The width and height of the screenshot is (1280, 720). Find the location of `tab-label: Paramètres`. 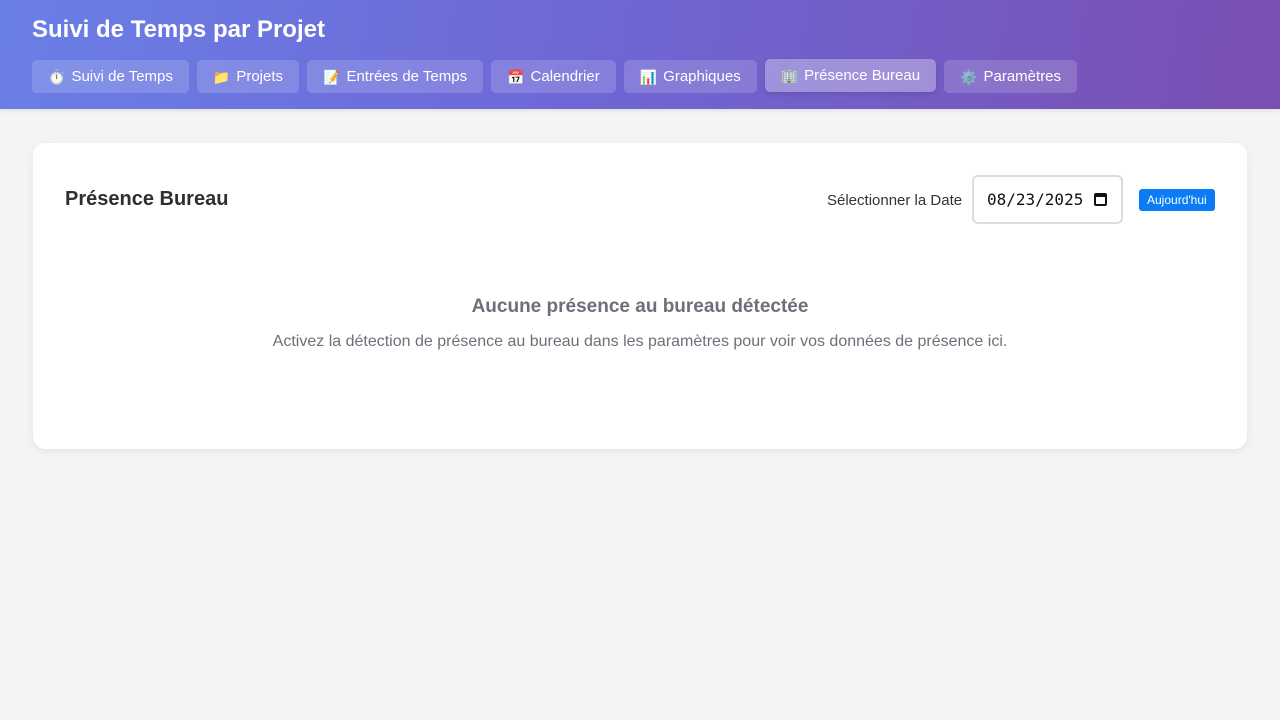

tab-label: Paramètres is located at coordinates (1022, 76).